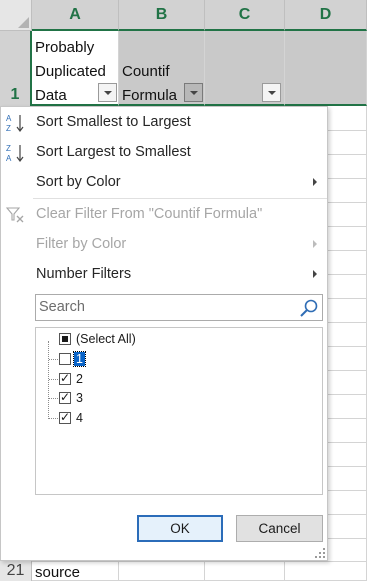  I want to click on header-cell-a: Probably Duplicated Data, so click(75, 68).